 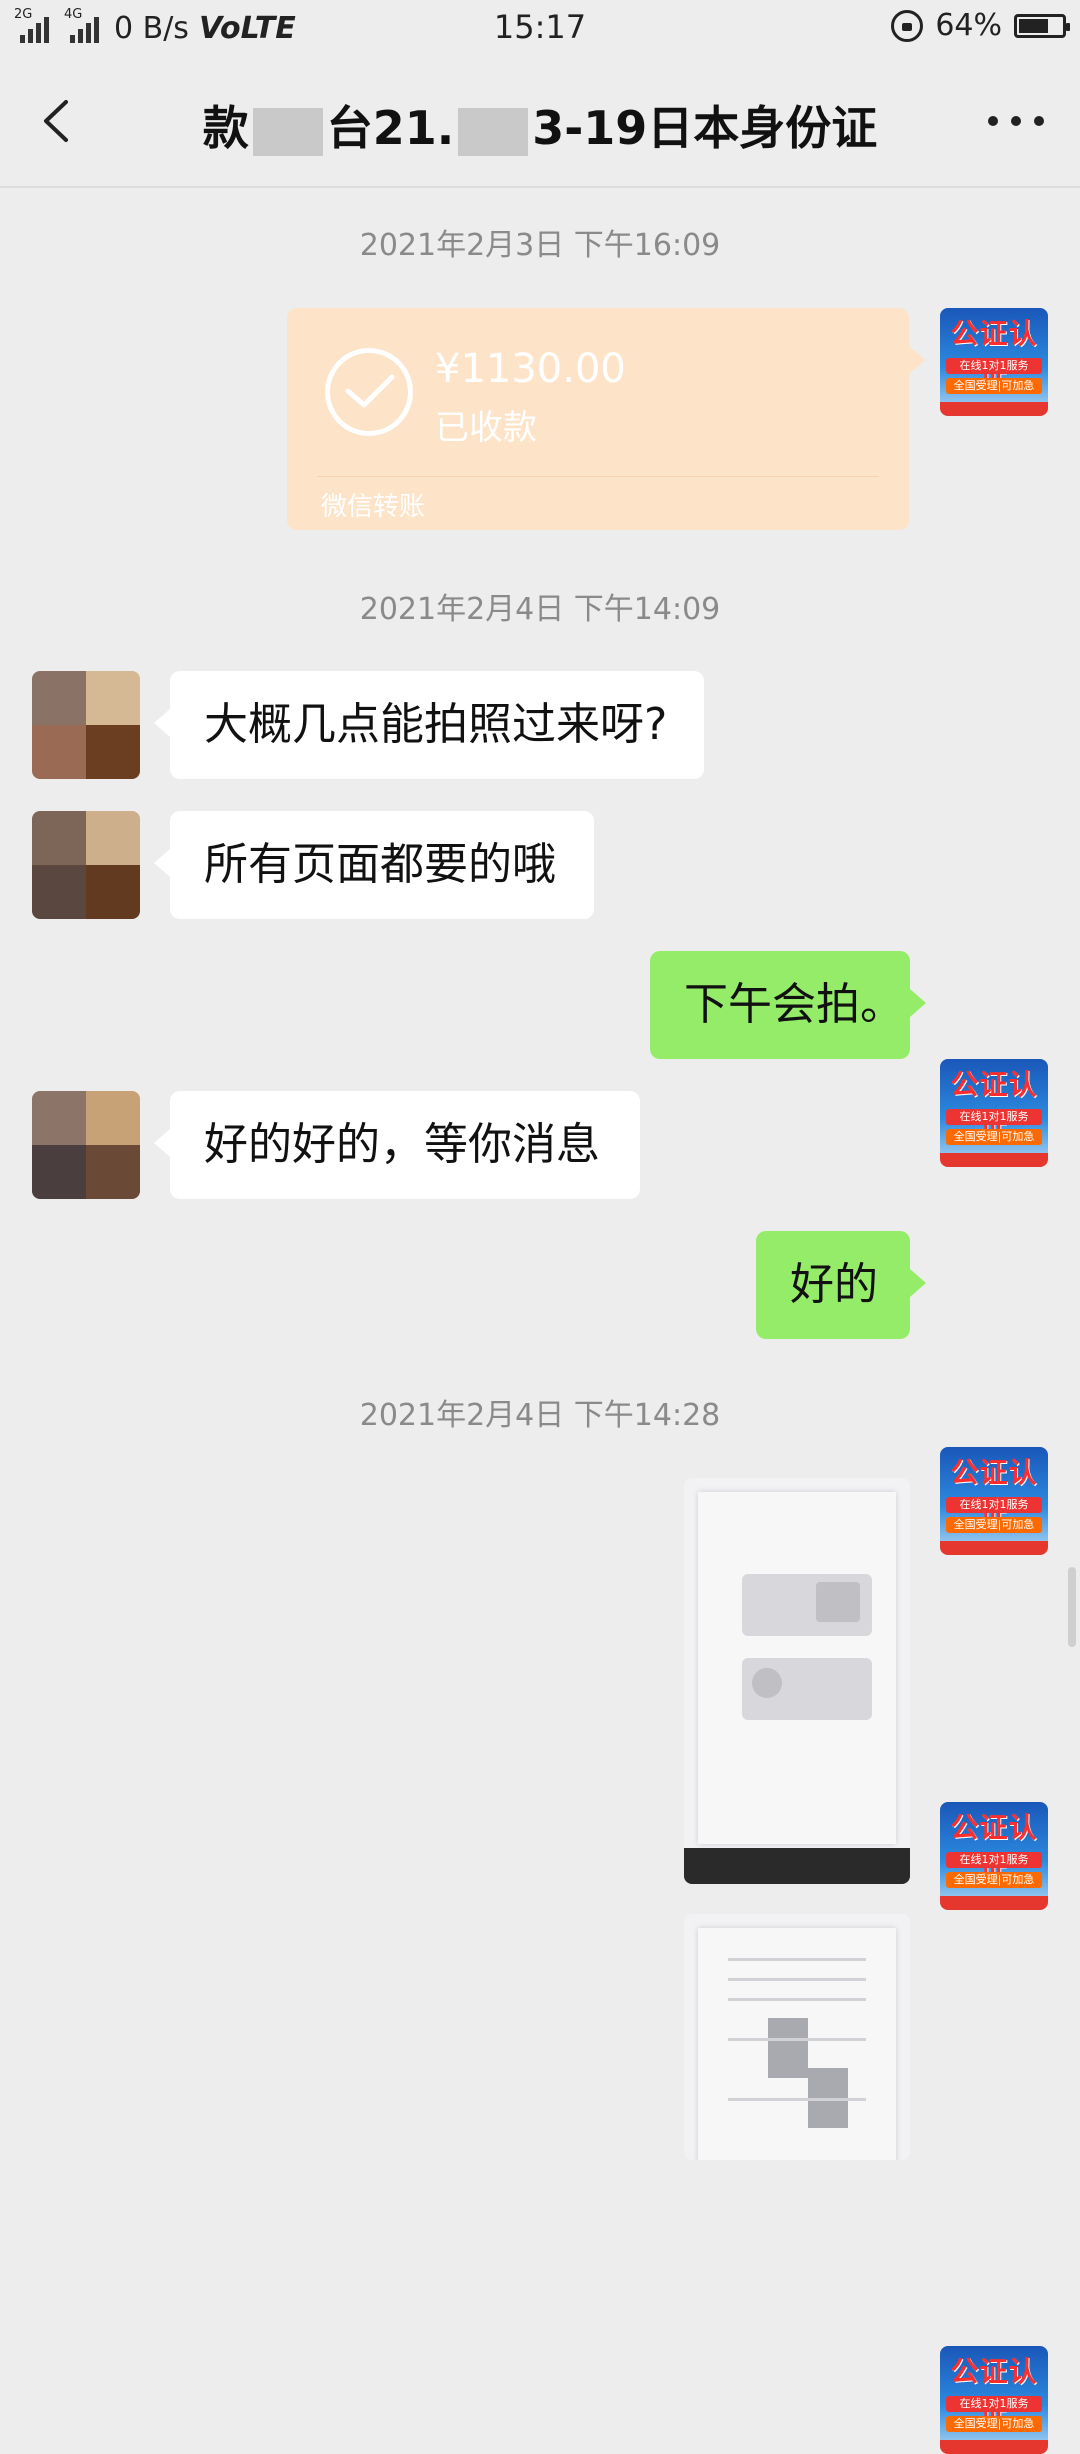 I want to click on transfer-amount: ¥1130.00, so click(x=530, y=369).